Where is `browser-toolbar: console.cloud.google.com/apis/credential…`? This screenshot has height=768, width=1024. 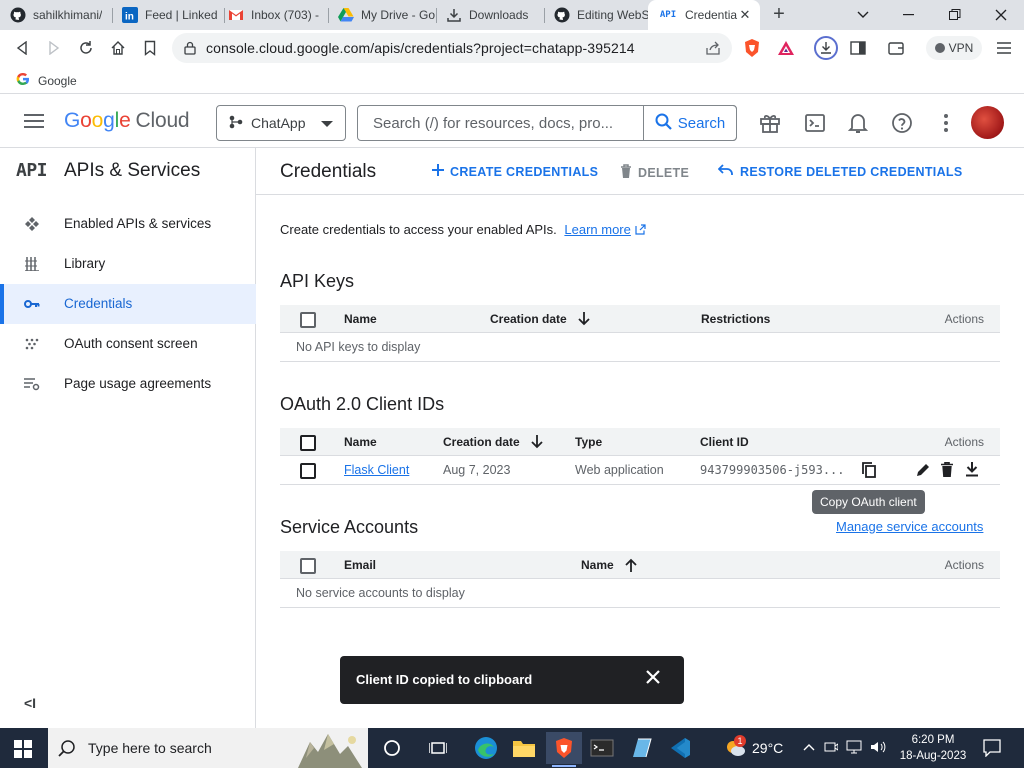
browser-toolbar: console.cloud.google.com/apis/credential… is located at coordinates (512, 54).